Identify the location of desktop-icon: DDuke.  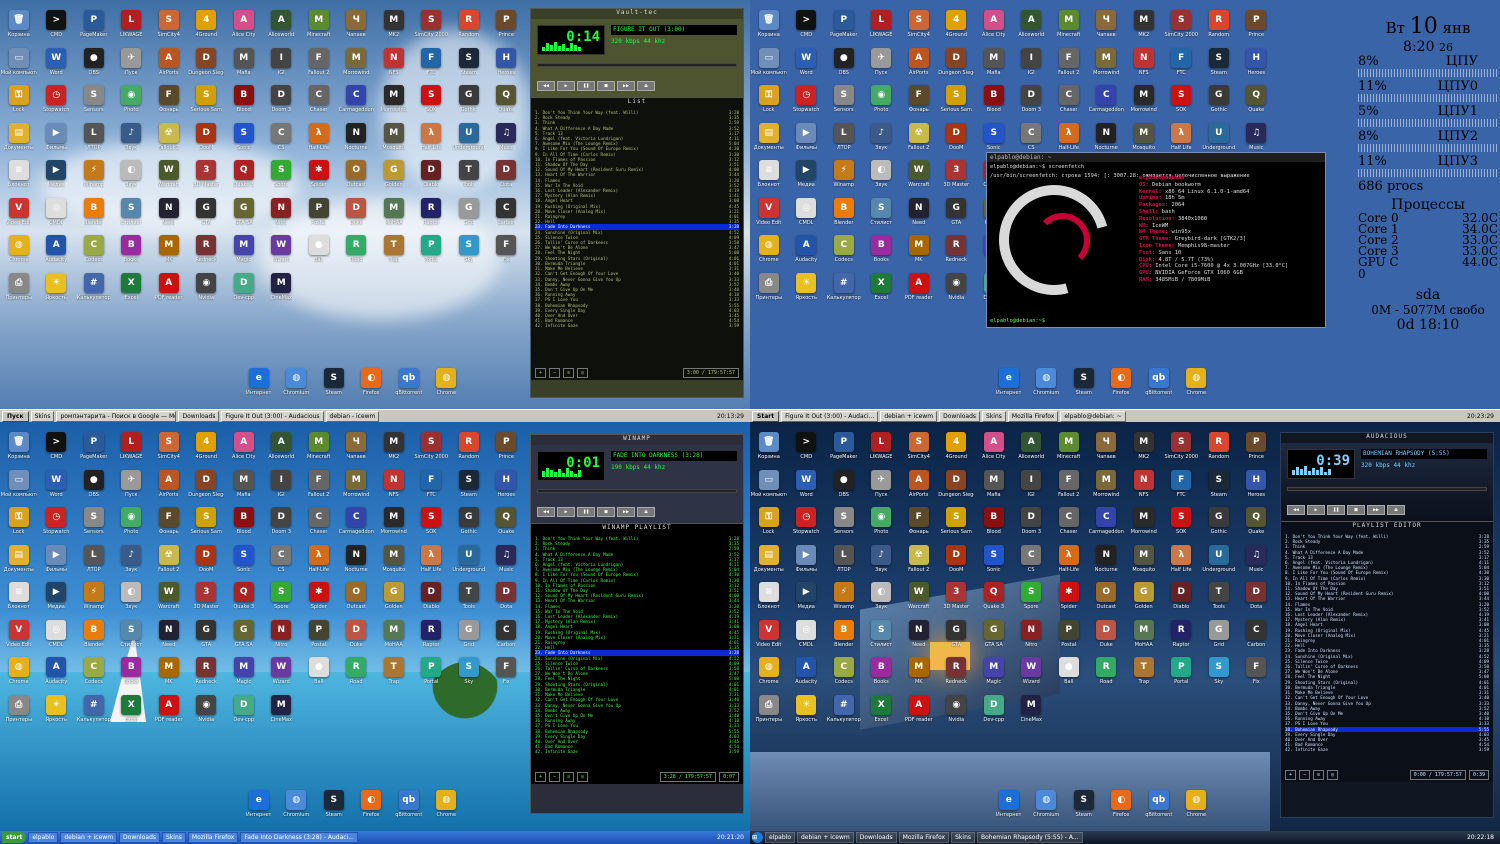
(357, 215).